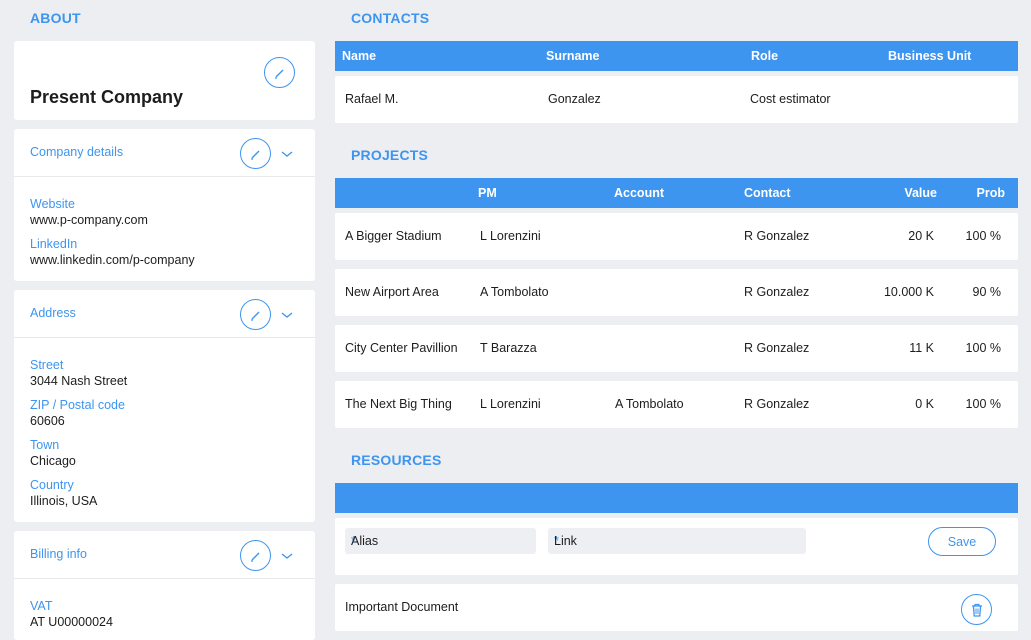 This screenshot has width=1031, height=640. Describe the element at coordinates (514, 292) in the screenshot. I see `project-pm: A Tombolato` at that location.